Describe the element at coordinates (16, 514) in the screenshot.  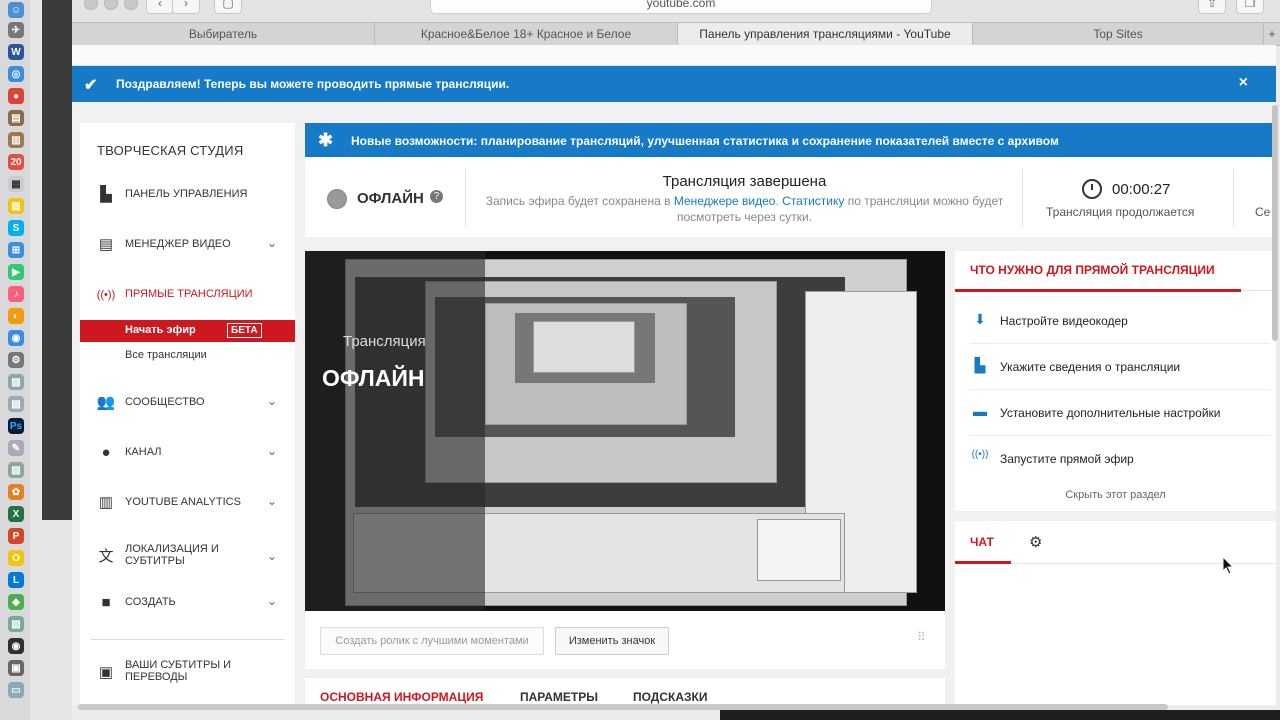
I see `excel-icon: X` at that location.